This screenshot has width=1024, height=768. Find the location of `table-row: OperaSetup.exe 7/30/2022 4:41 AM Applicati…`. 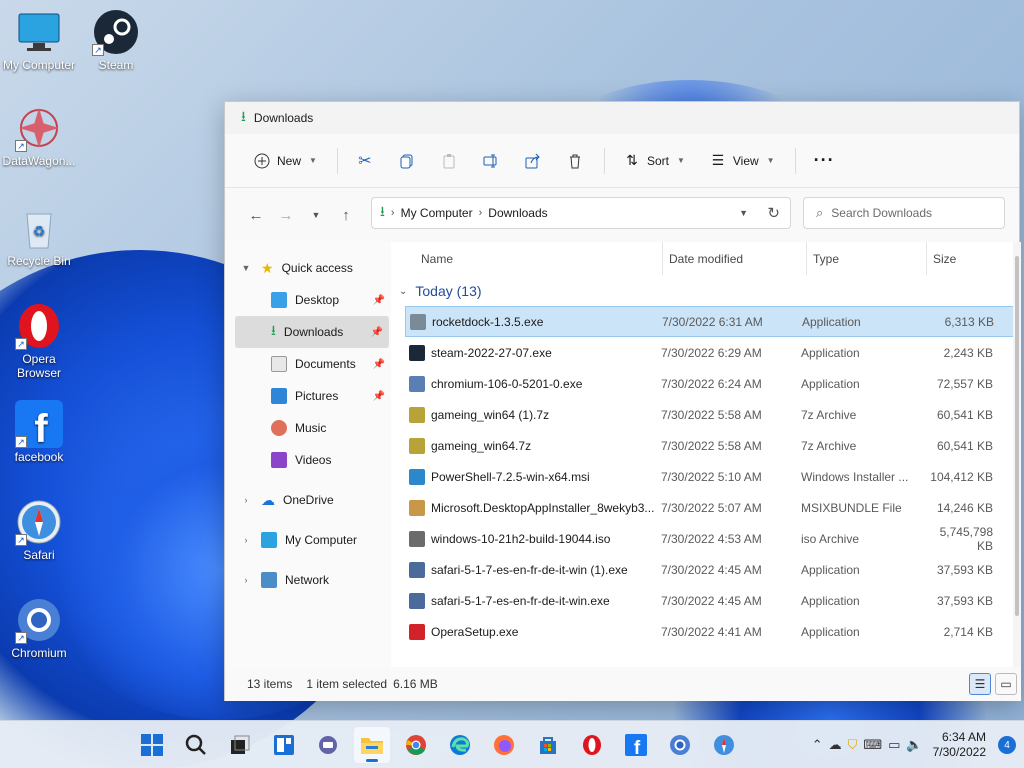

table-row: OperaSetup.exe 7/30/2022 4:41 AM Applicati… is located at coordinates (712, 631).